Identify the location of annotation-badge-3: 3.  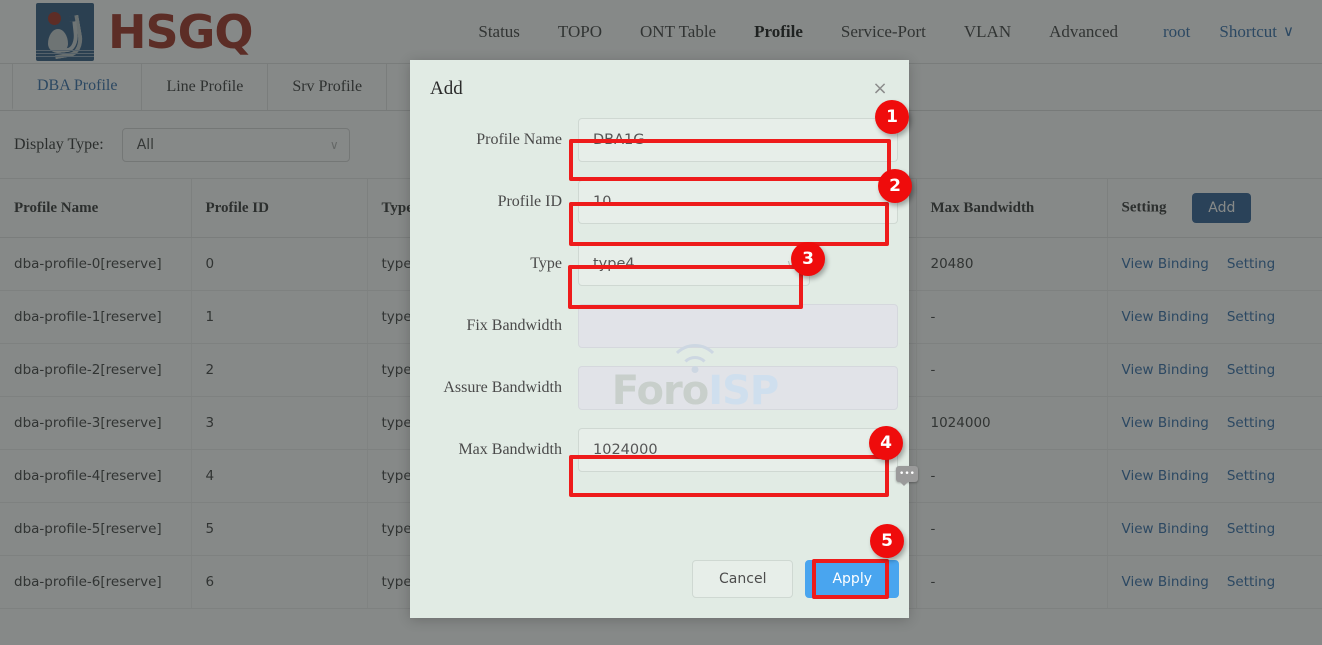
(808, 259).